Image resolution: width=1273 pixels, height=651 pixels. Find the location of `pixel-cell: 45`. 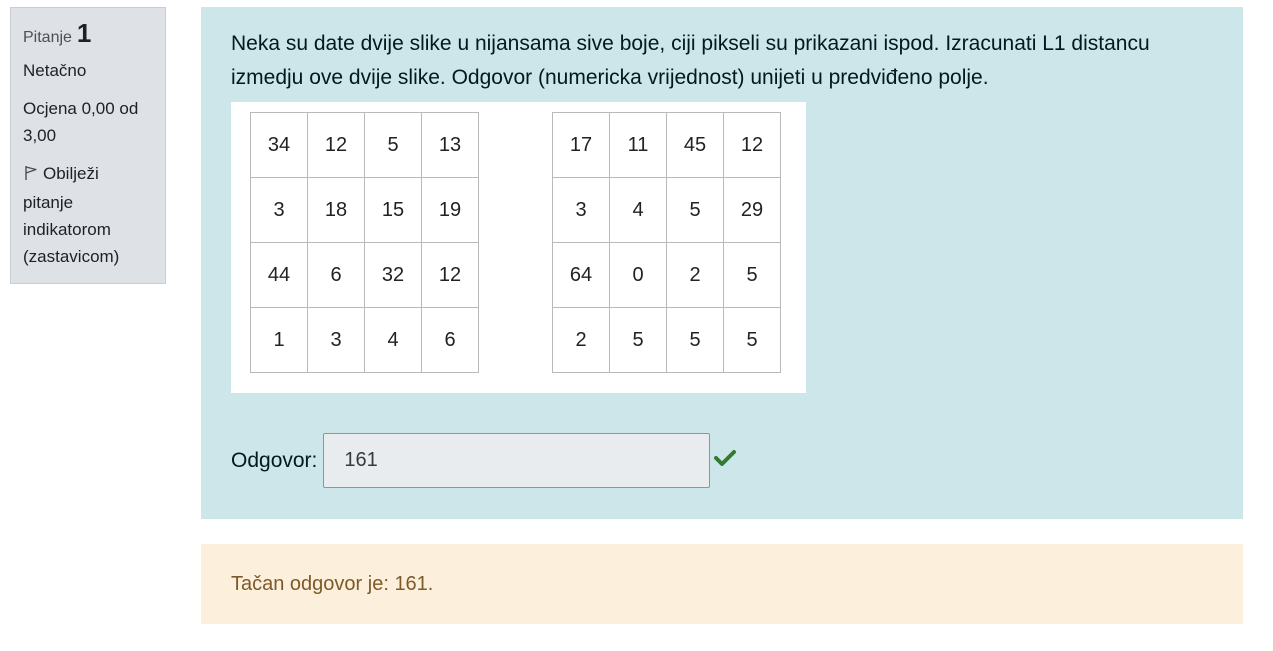

pixel-cell: 45 is located at coordinates (695, 145).